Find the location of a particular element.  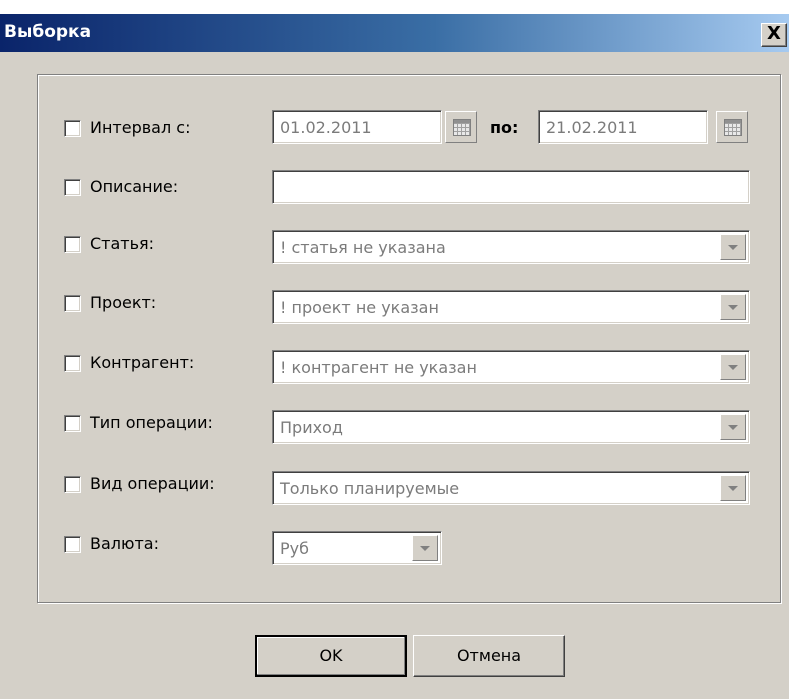

close-icon: X is located at coordinates (774, 33).